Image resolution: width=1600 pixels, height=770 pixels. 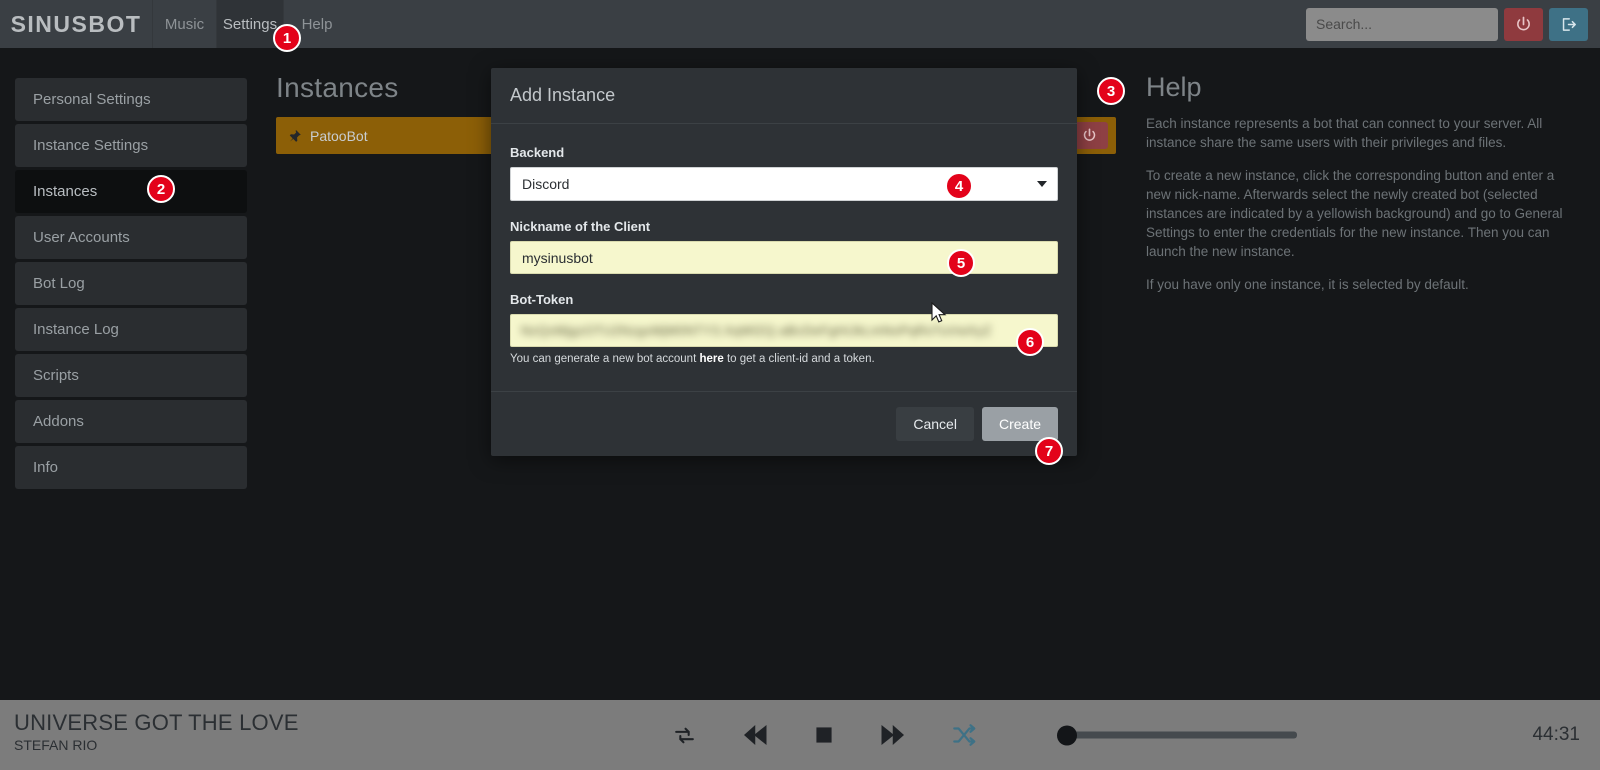 I want to click on topbar-actions, so click(x=1453, y=24).